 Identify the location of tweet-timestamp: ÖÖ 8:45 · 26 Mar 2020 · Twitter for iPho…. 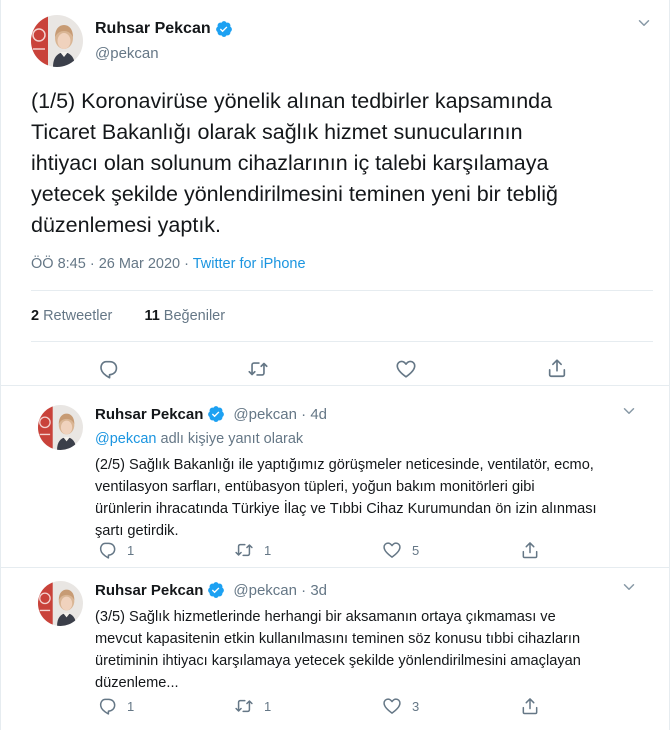
(168, 264).